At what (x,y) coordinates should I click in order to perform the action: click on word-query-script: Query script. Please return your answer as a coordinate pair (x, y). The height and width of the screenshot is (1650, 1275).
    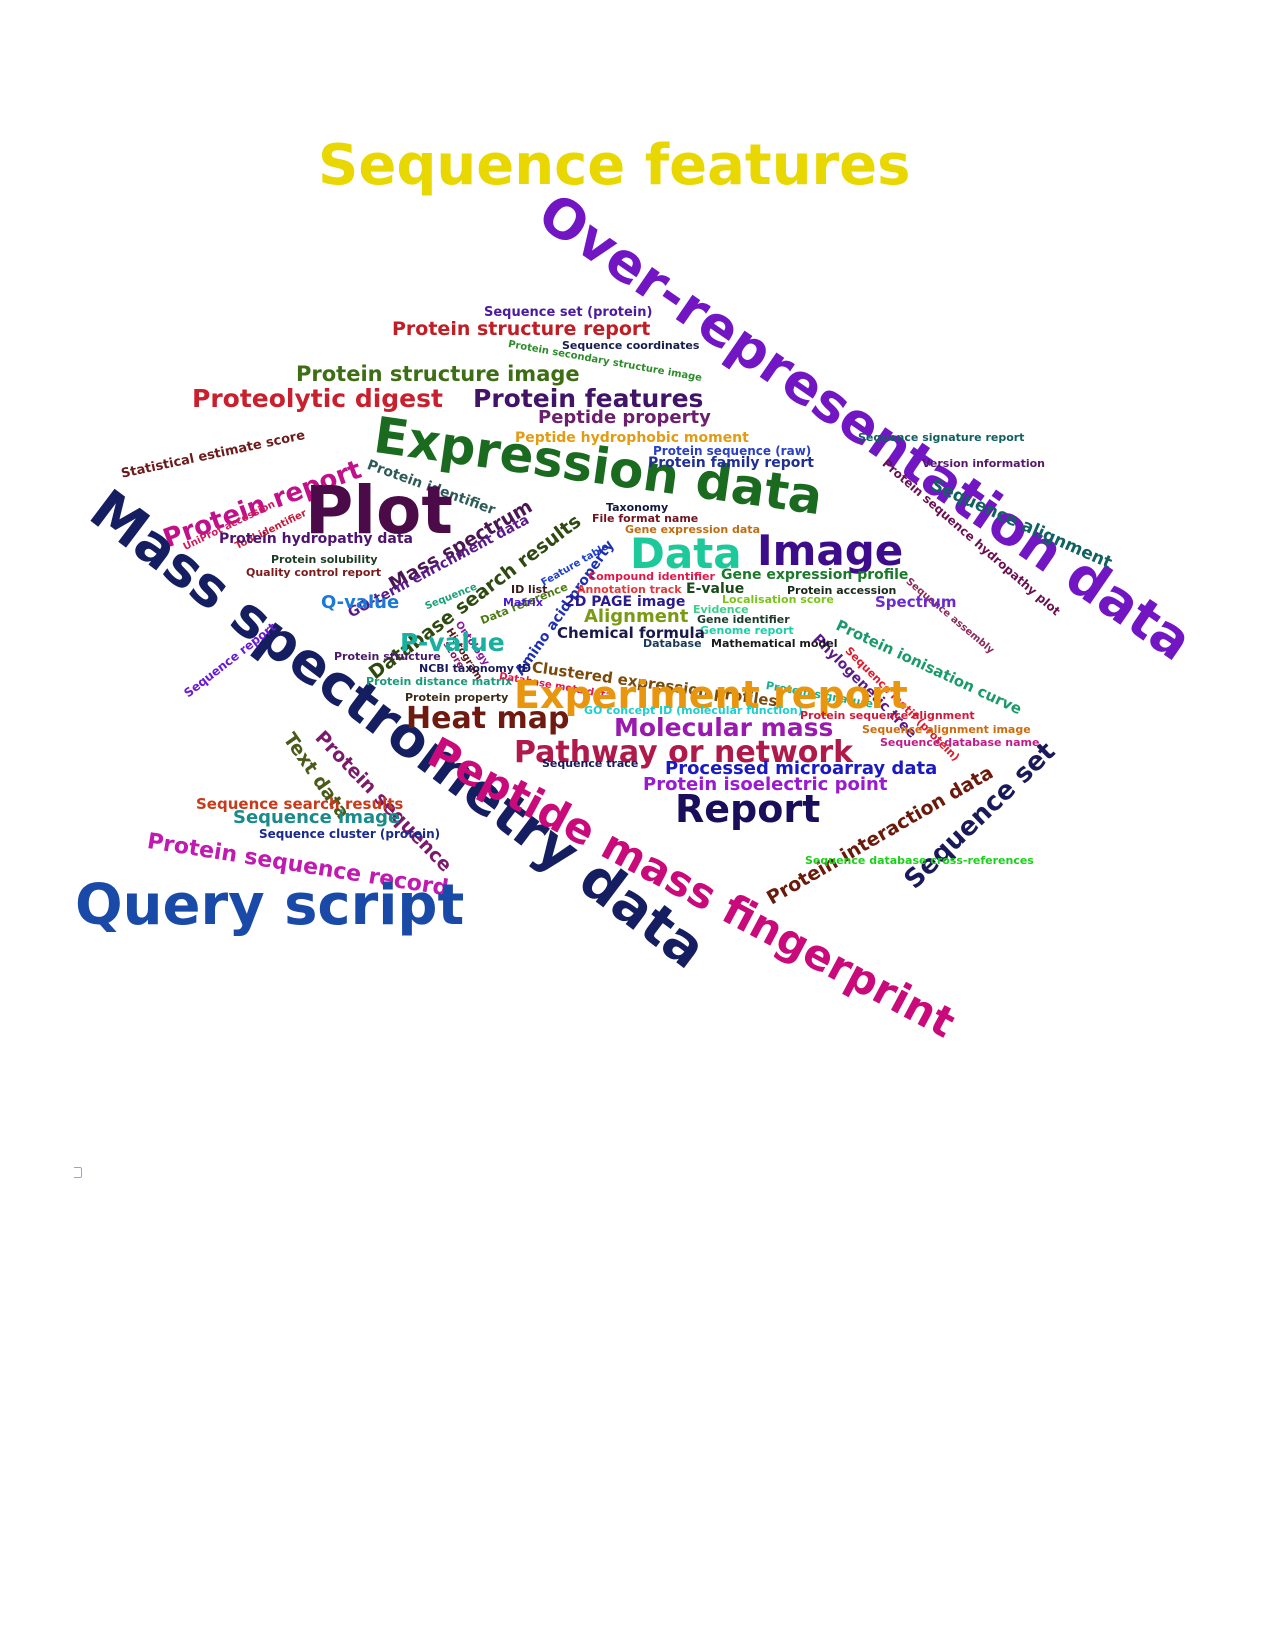
    Looking at the image, I should click on (270, 905).